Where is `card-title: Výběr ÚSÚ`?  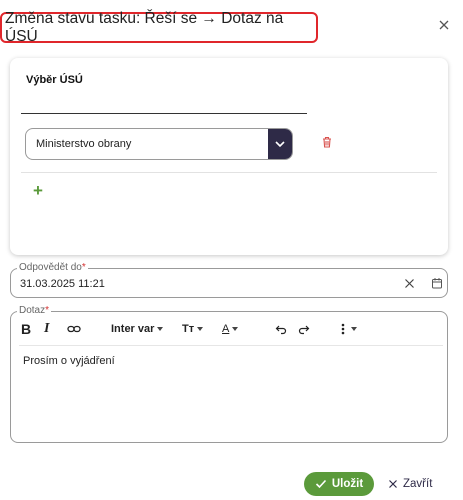 card-title: Výběr ÚSÚ is located at coordinates (54, 80).